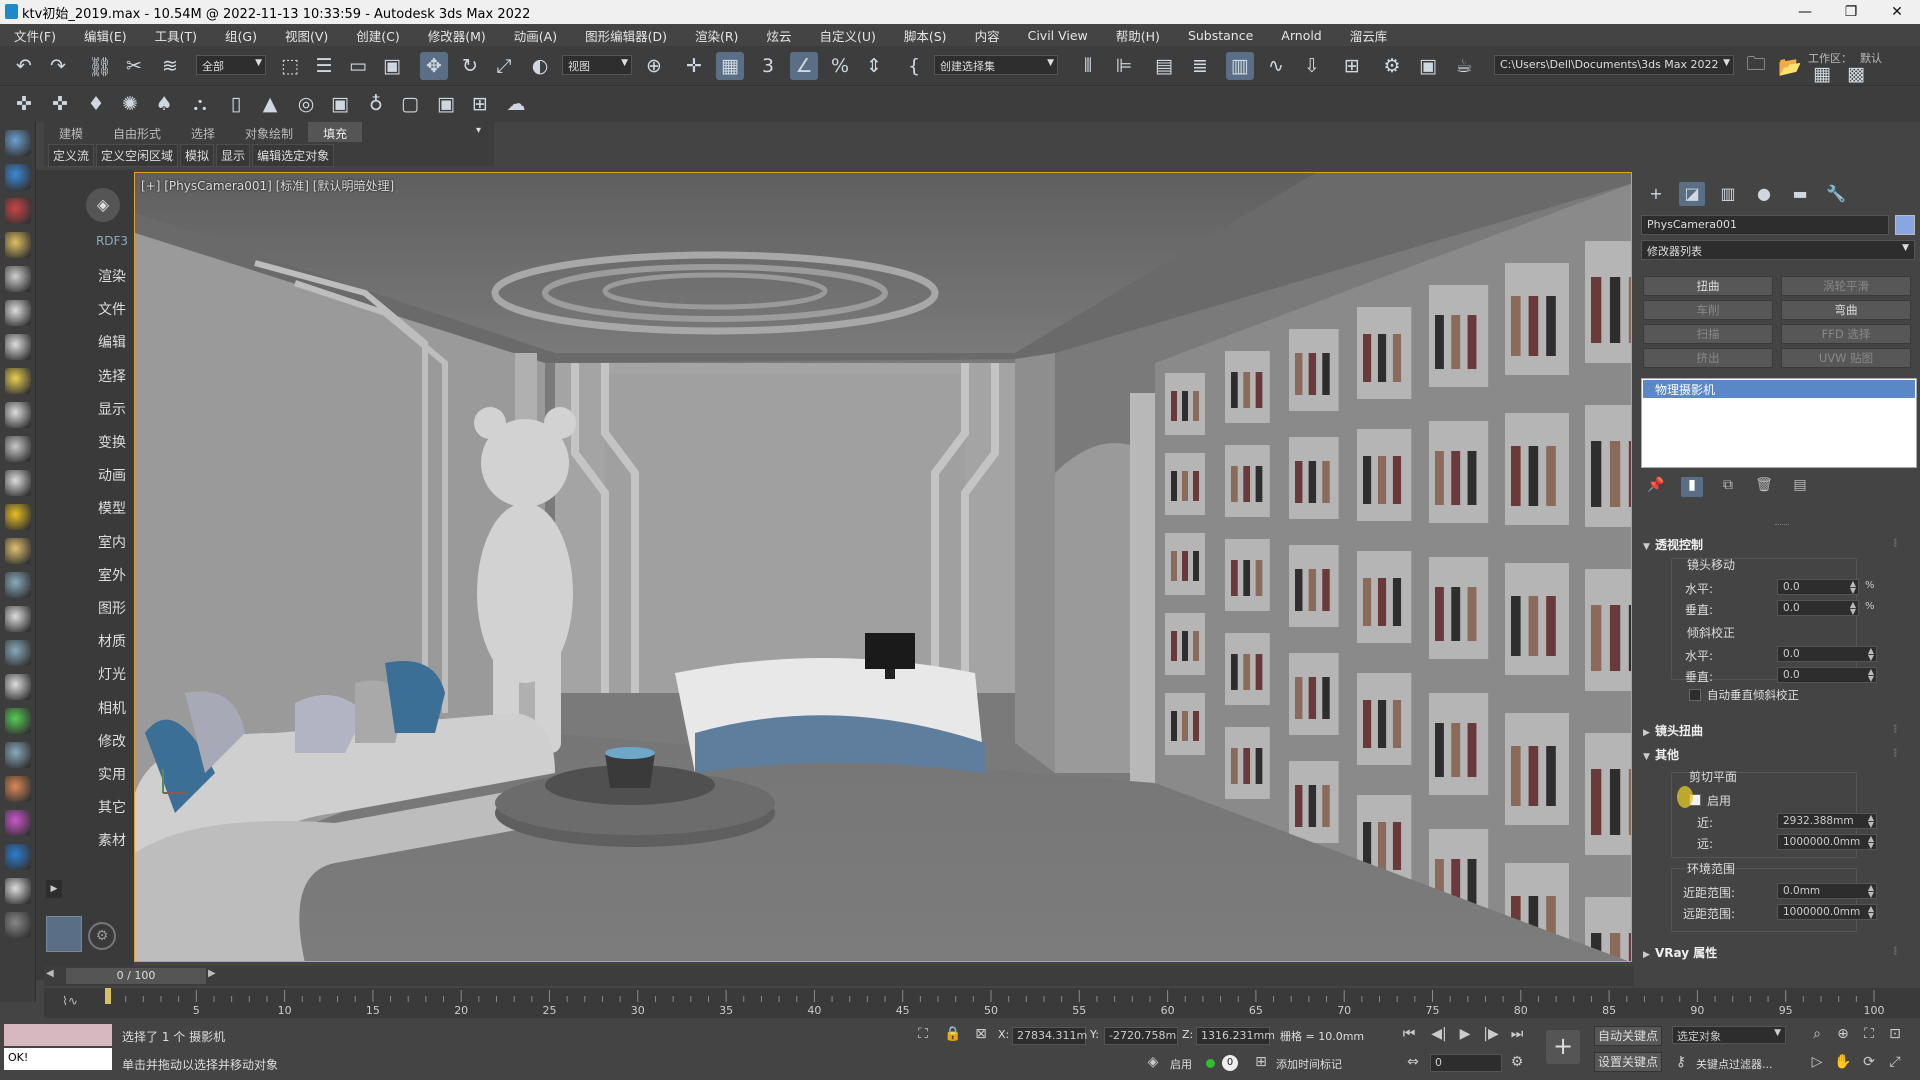 The image size is (1920, 1080). Describe the element at coordinates (18, 925) in the screenshot. I see `help-icon` at that location.